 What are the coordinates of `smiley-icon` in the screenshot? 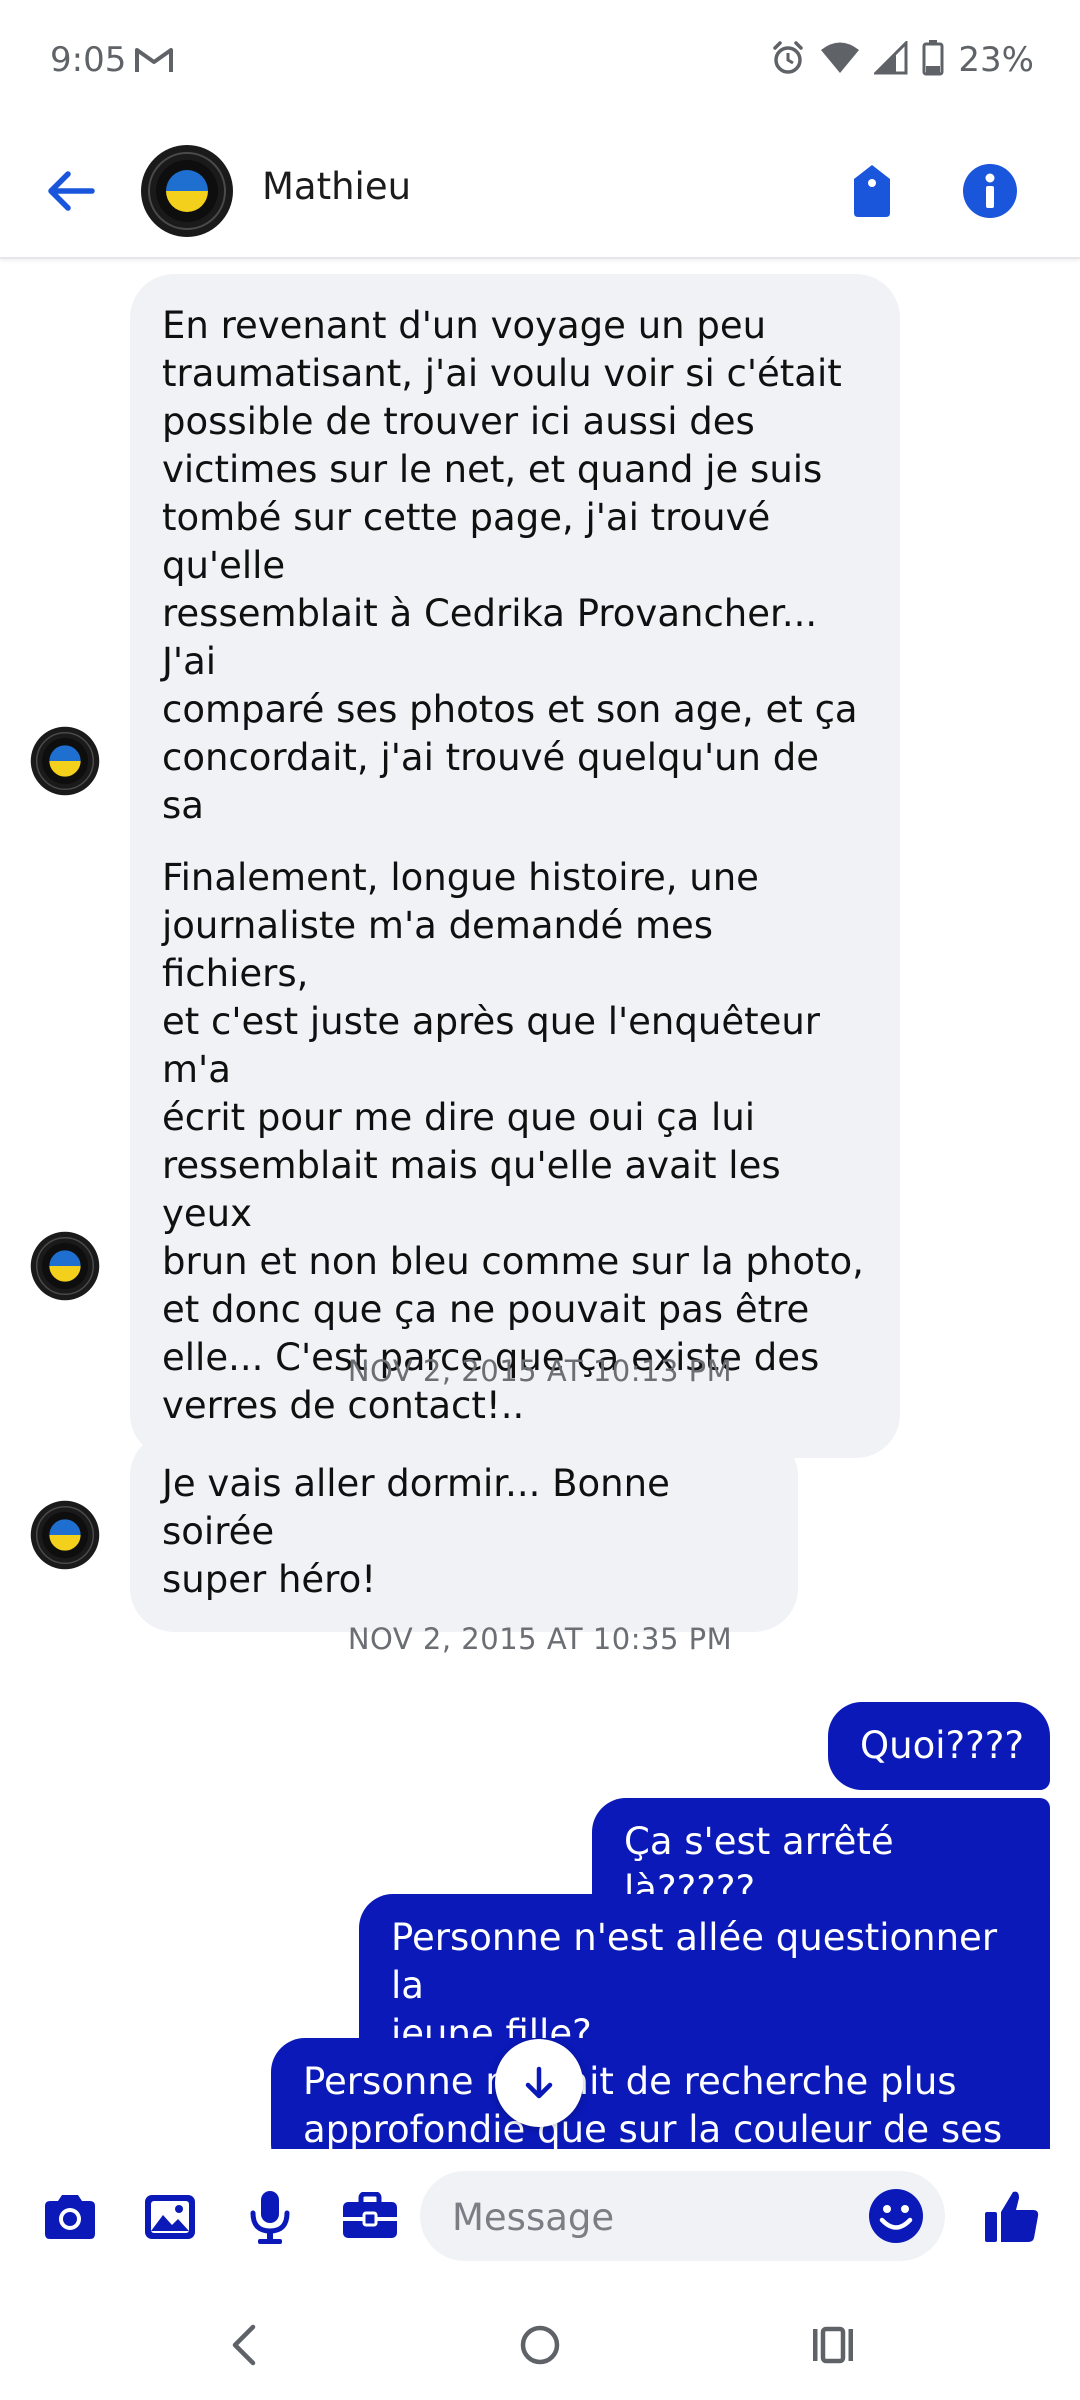 It's located at (896, 2216).